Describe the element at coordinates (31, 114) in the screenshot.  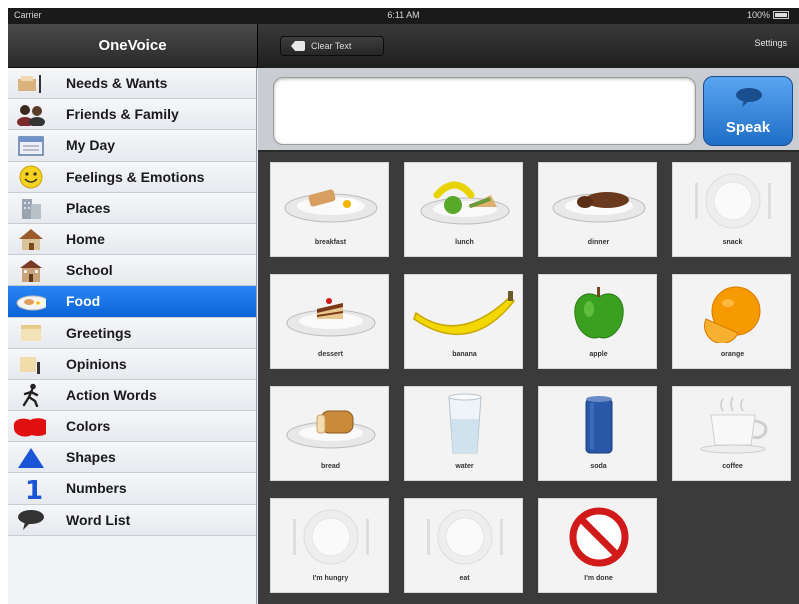
I see `people-icon` at that location.